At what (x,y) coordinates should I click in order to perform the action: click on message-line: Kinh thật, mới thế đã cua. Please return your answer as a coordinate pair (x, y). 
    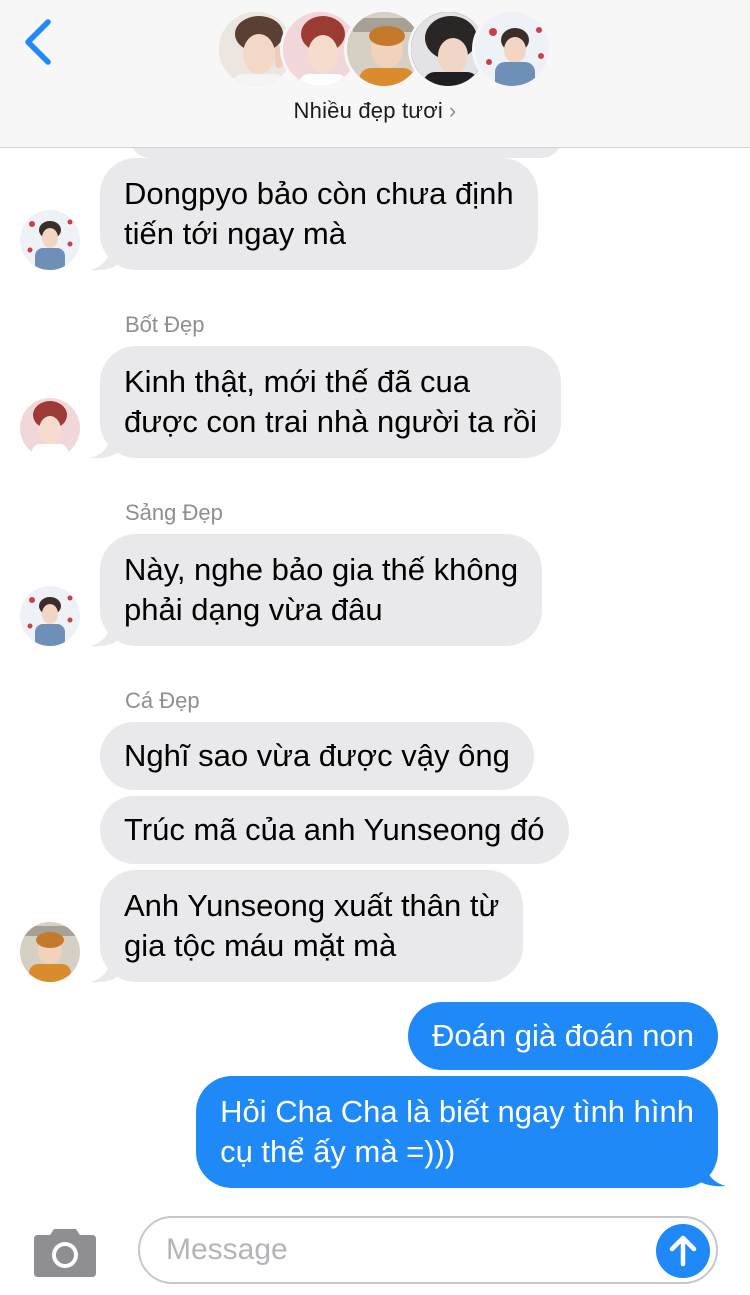
    Looking at the image, I should click on (297, 381).